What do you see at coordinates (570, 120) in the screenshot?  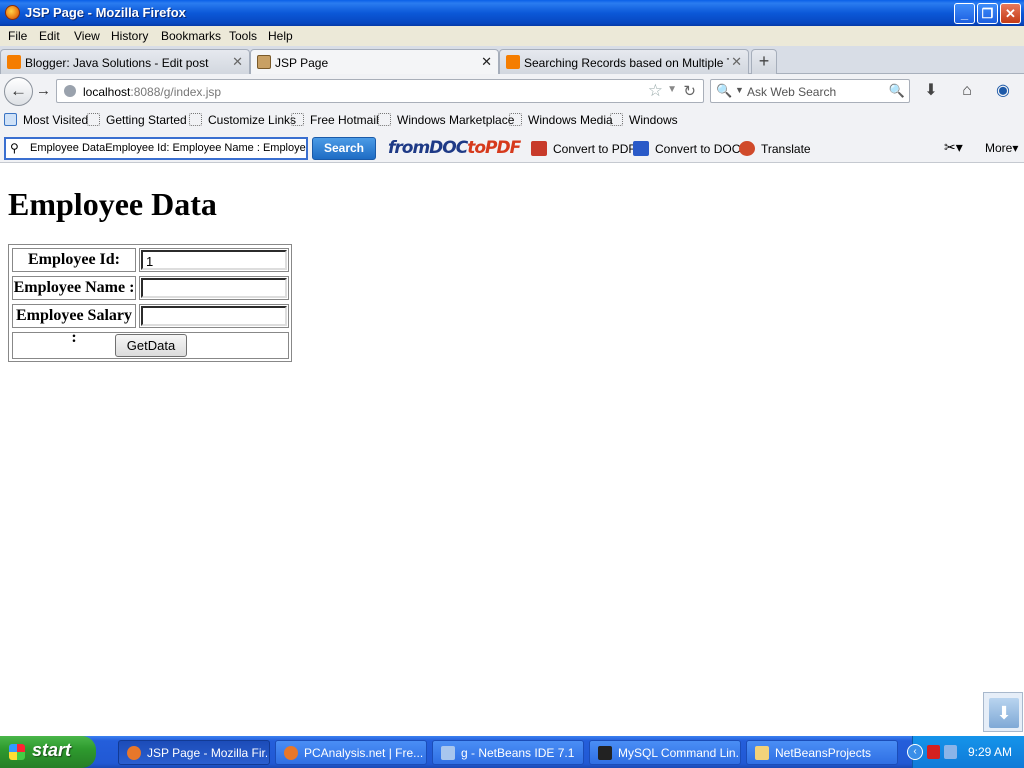 I see `bookmark-label: Windows Media` at bounding box center [570, 120].